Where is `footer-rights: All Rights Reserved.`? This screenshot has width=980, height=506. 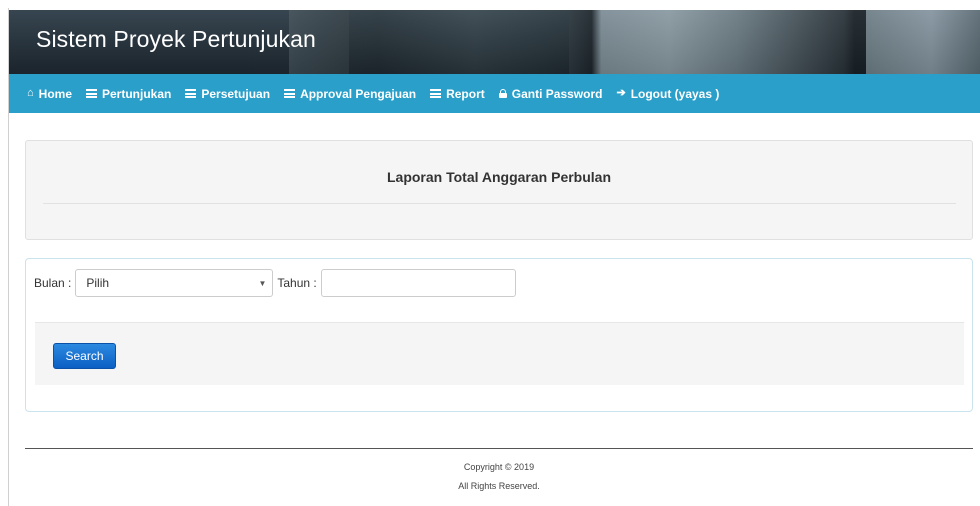
footer-rights: All Rights Reserved. is located at coordinates (499, 486).